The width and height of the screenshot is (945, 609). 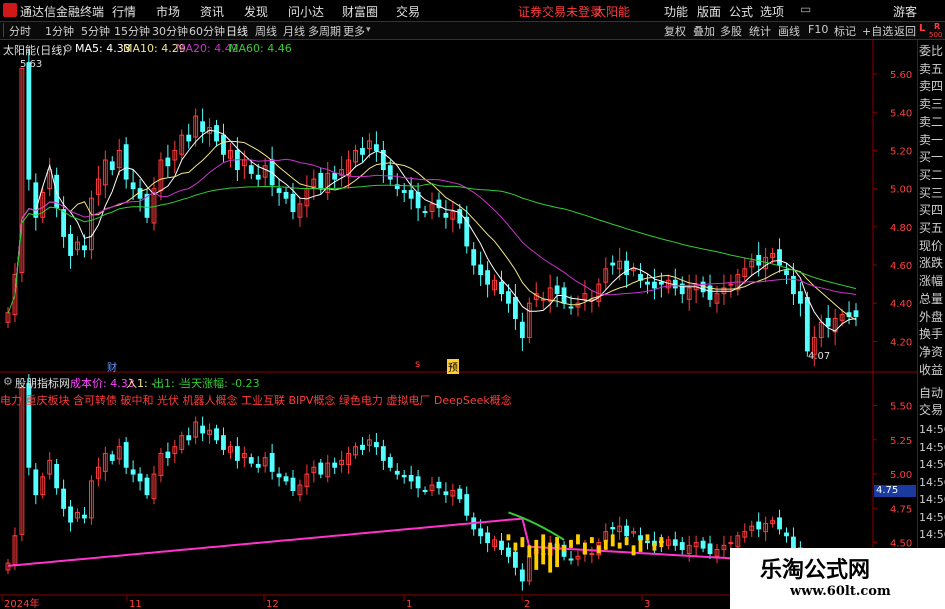 I want to click on ma60-label: MA60: 4.46, so click(x=260, y=48).